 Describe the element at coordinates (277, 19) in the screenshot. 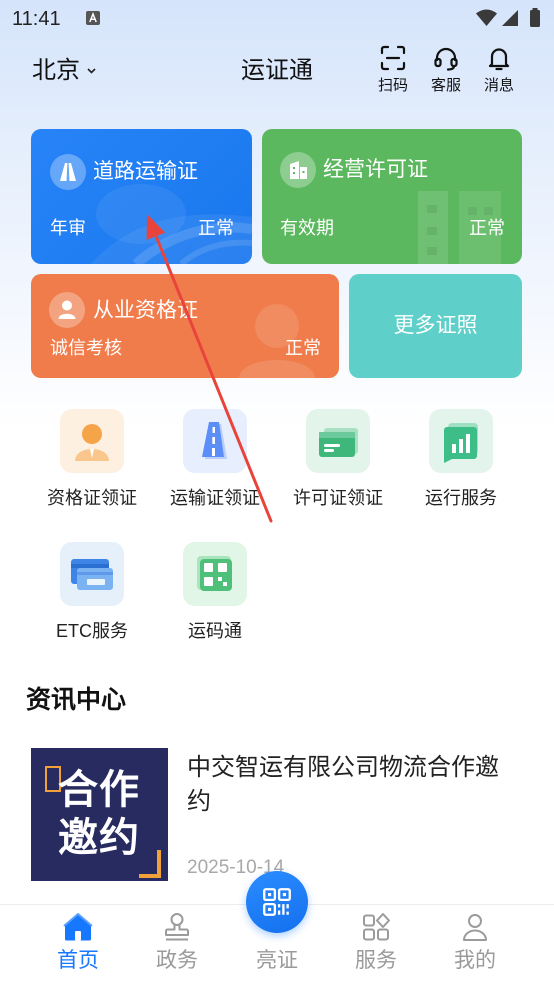

I see `status-bar: 11:41` at that location.